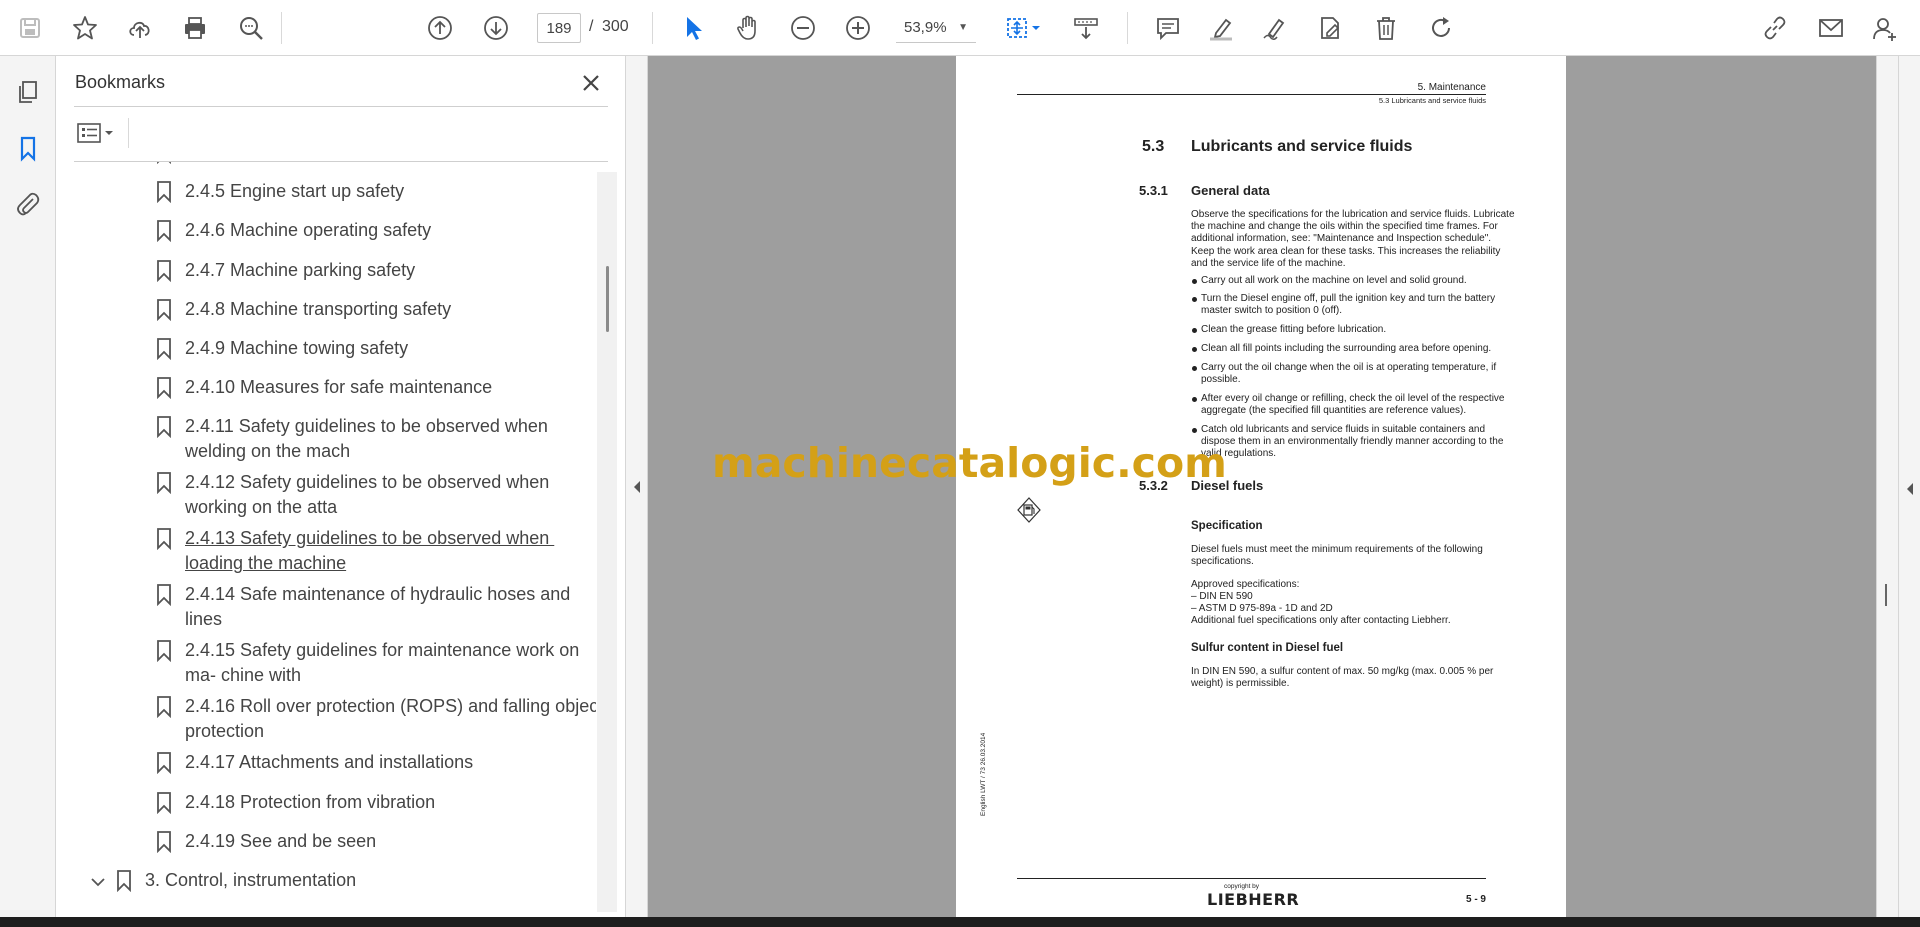 This screenshot has height=927, width=1920. What do you see at coordinates (1887, 488) in the screenshot?
I see `document-scrollbar` at bounding box center [1887, 488].